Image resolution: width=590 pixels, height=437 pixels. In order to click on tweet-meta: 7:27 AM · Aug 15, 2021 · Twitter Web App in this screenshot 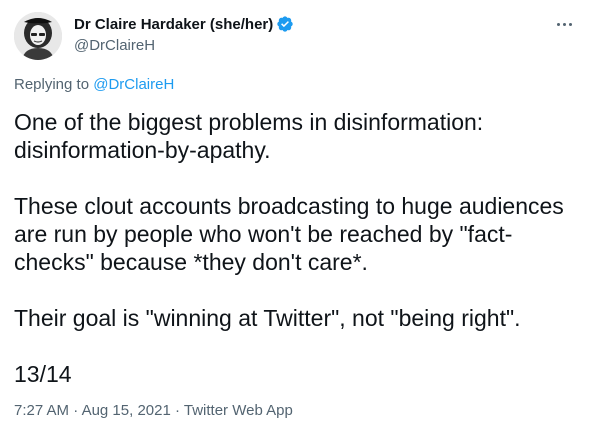, I will do `click(153, 410)`.